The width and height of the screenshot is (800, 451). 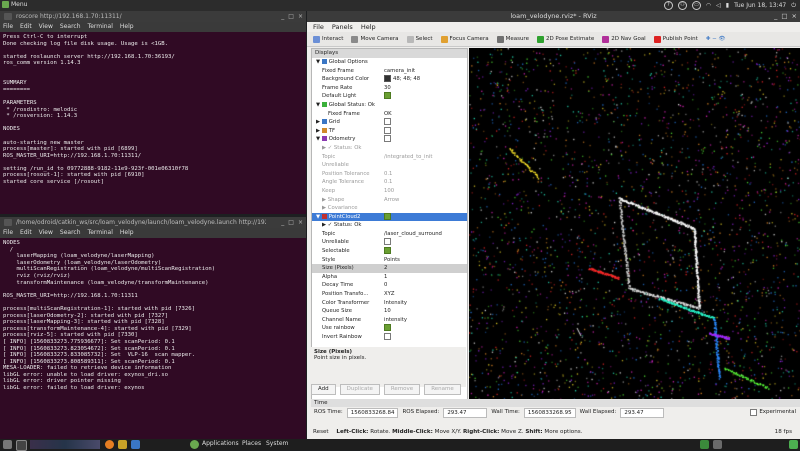 What do you see at coordinates (716, 39) in the screenshot?
I see `toolbar-extra-icons: ✚ − 👁` at bounding box center [716, 39].